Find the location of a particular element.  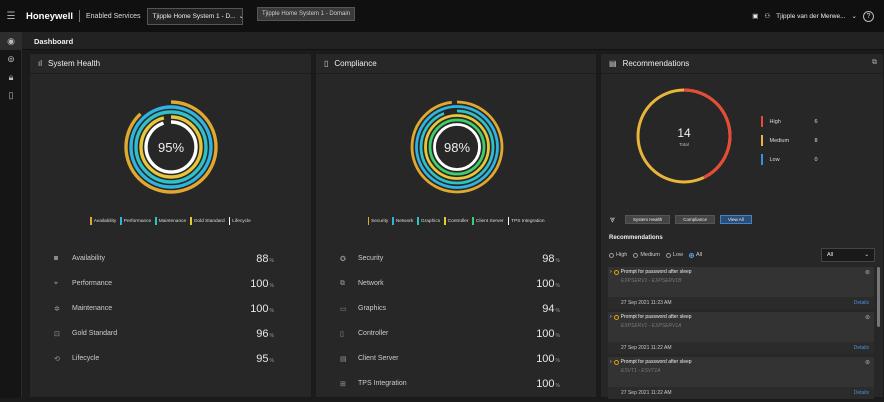

network-icon: ⧉ is located at coordinates (342, 283).